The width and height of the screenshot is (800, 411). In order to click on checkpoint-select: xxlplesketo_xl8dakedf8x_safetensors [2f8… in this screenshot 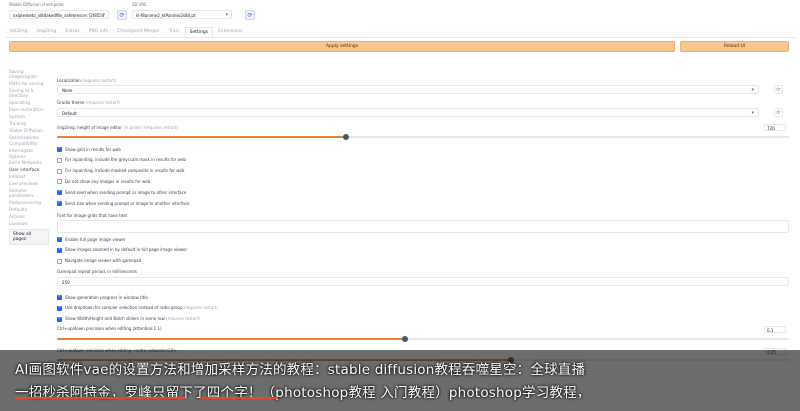, I will do `click(59, 14)`.